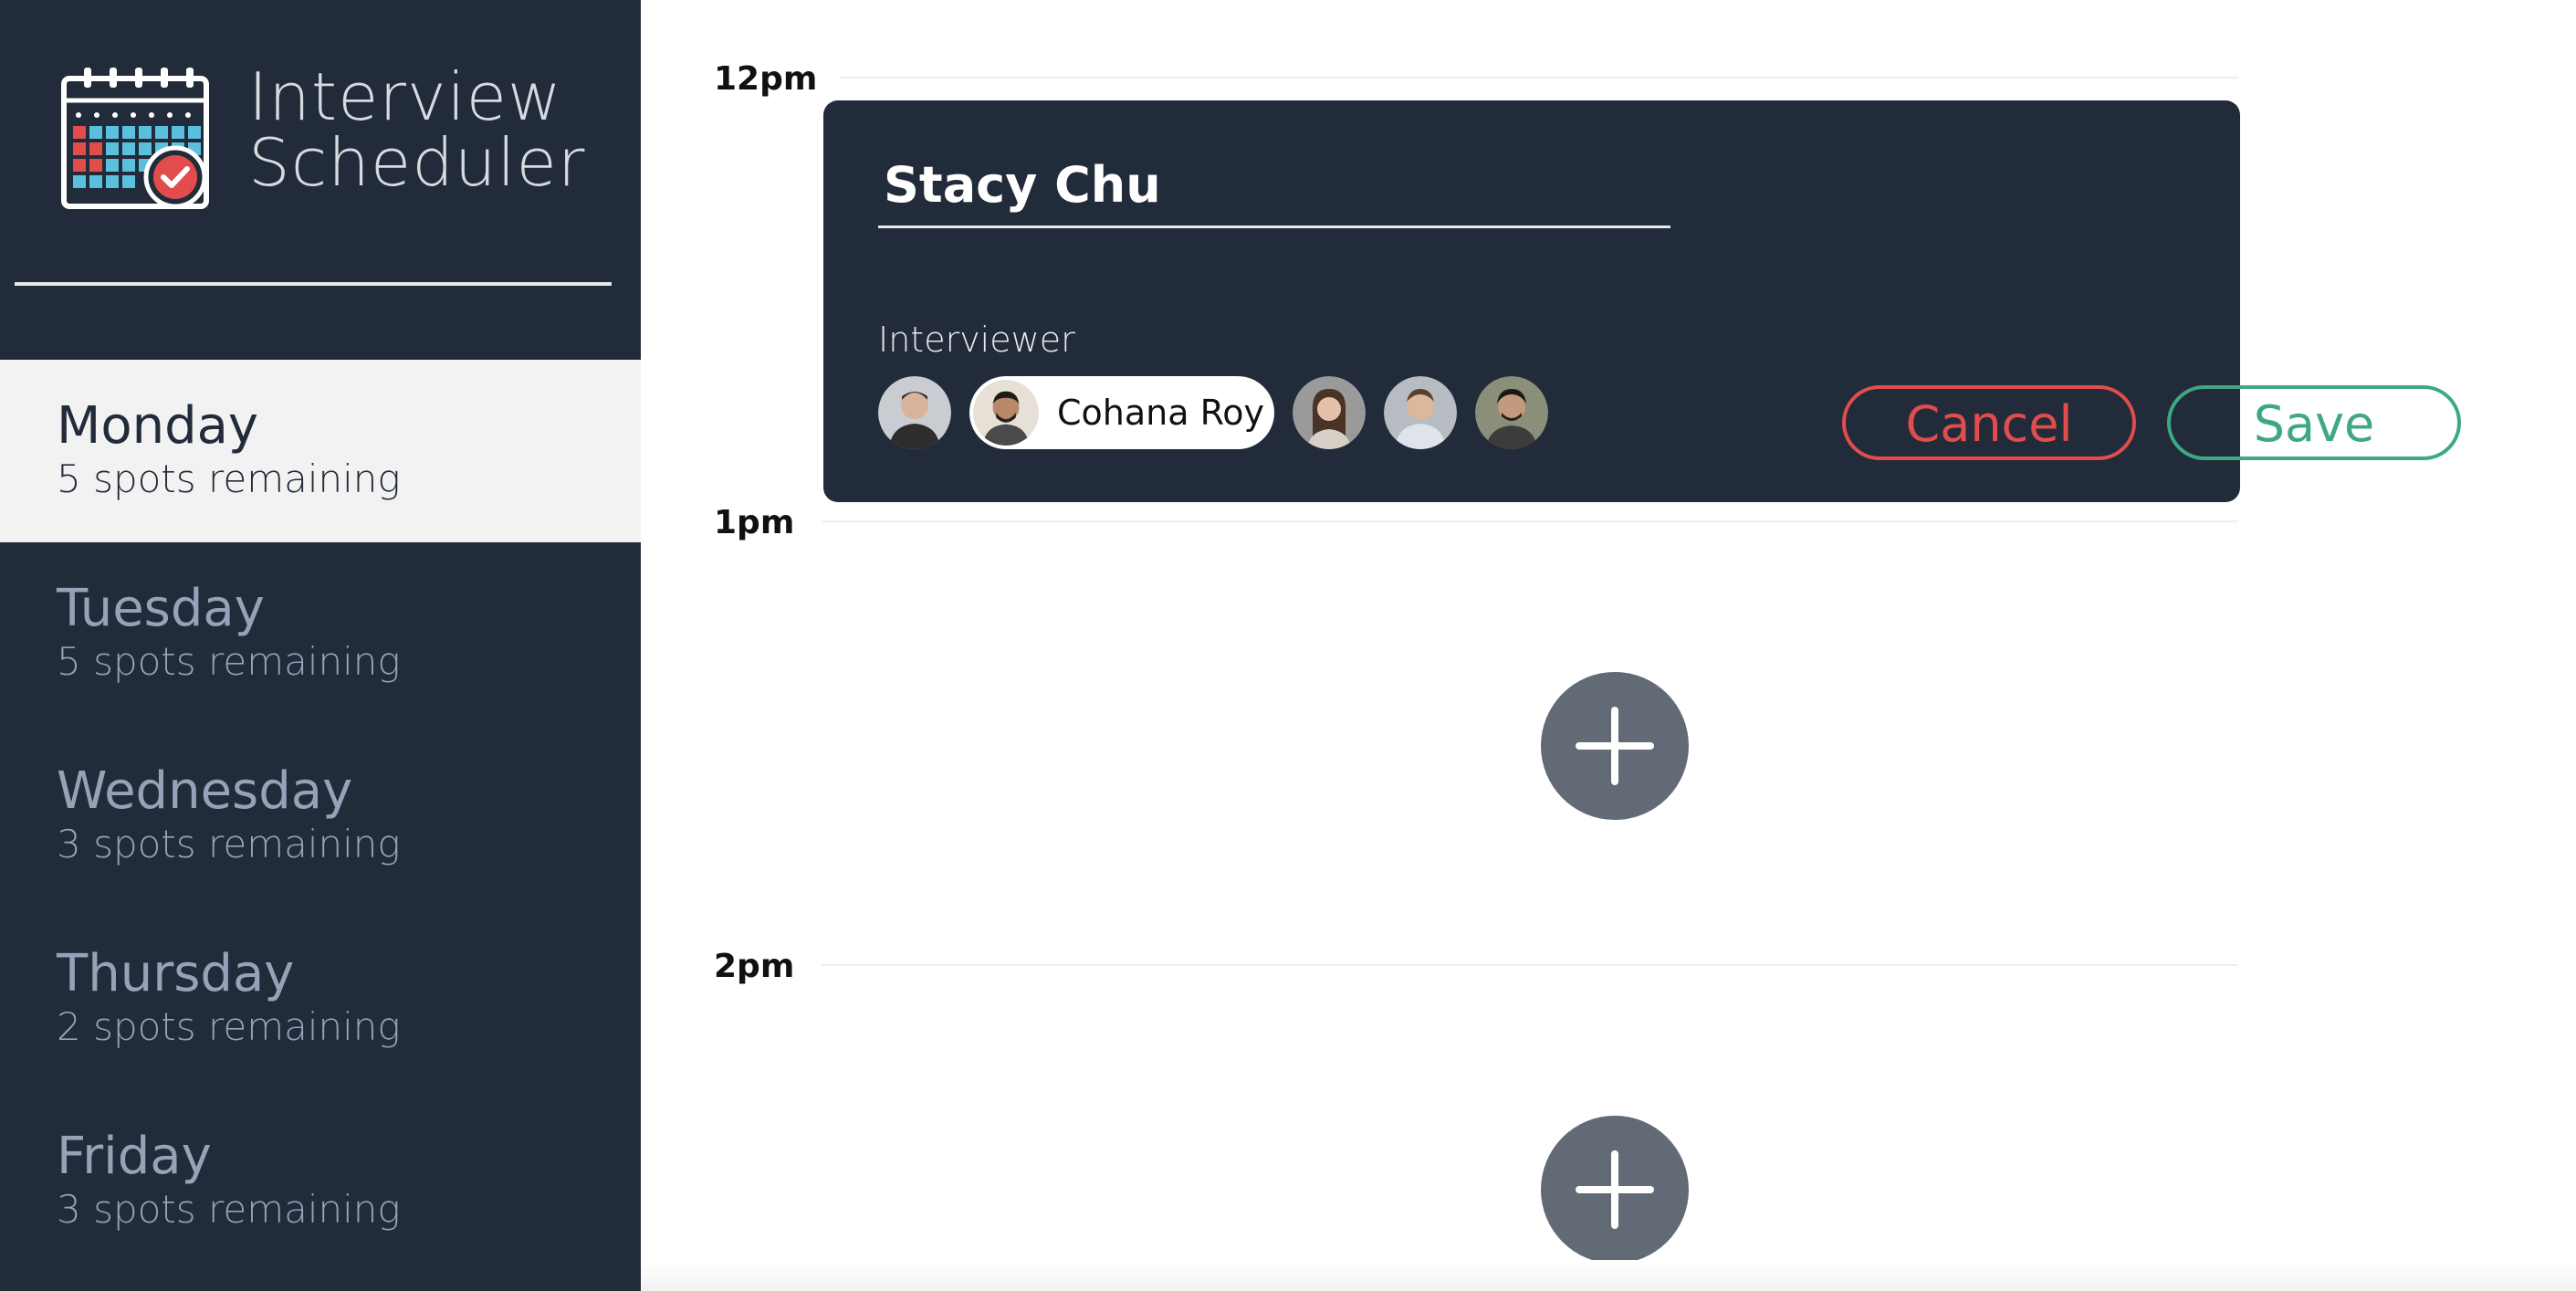 This screenshot has height=1291, width=2576. What do you see at coordinates (161, 608) in the screenshot?
I see `day-name: Tuesday` at bounding box center [161, 608].